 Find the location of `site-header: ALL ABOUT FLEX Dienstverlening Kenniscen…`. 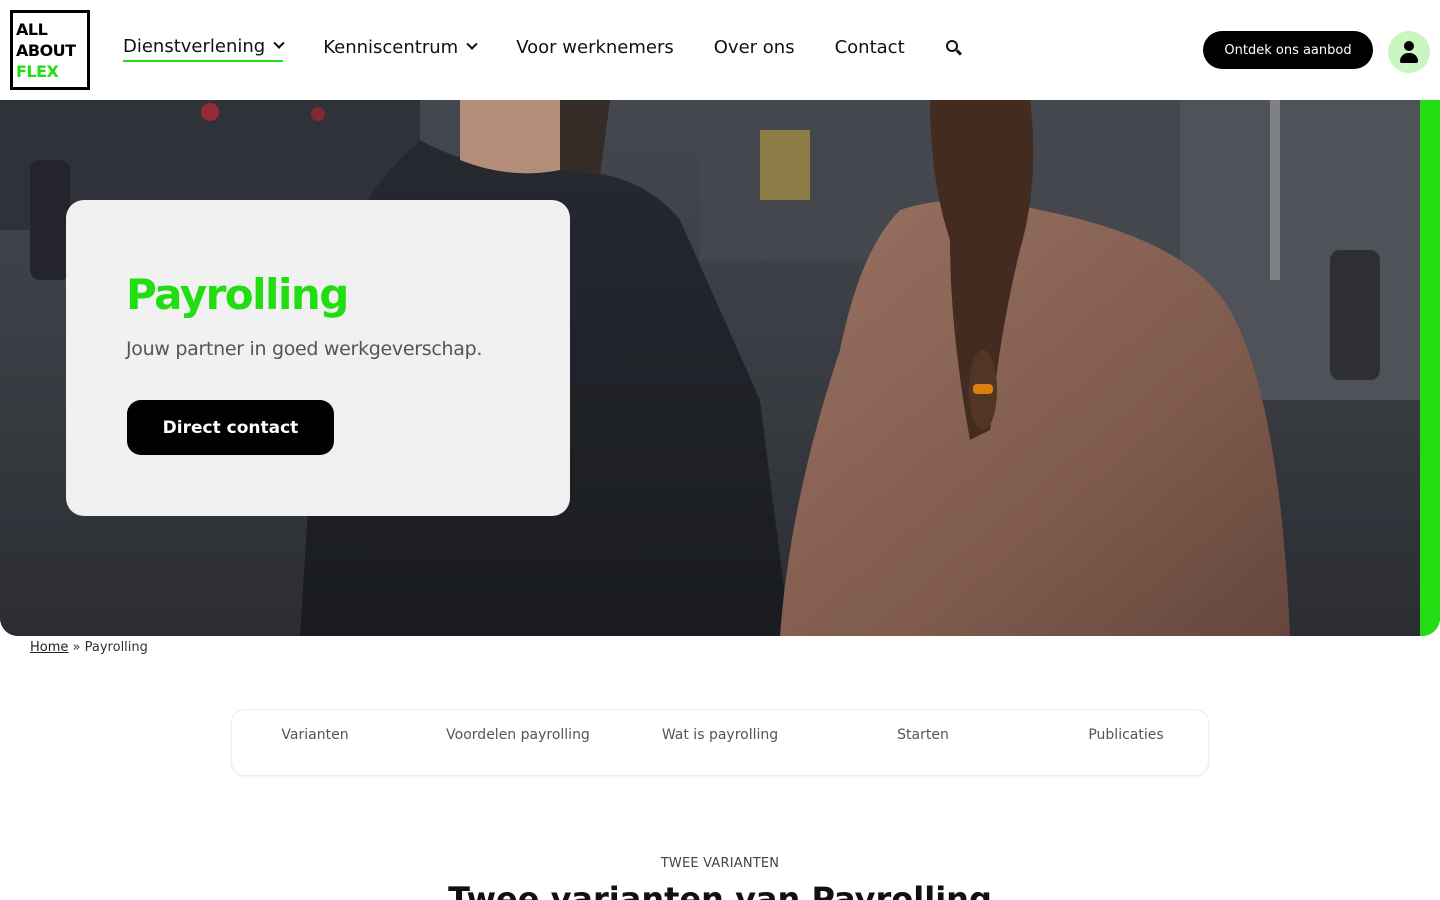

site-header: ALL ABOUT FLEX Dienstverlening Kenniscen… is located at coordinates (720, 50).